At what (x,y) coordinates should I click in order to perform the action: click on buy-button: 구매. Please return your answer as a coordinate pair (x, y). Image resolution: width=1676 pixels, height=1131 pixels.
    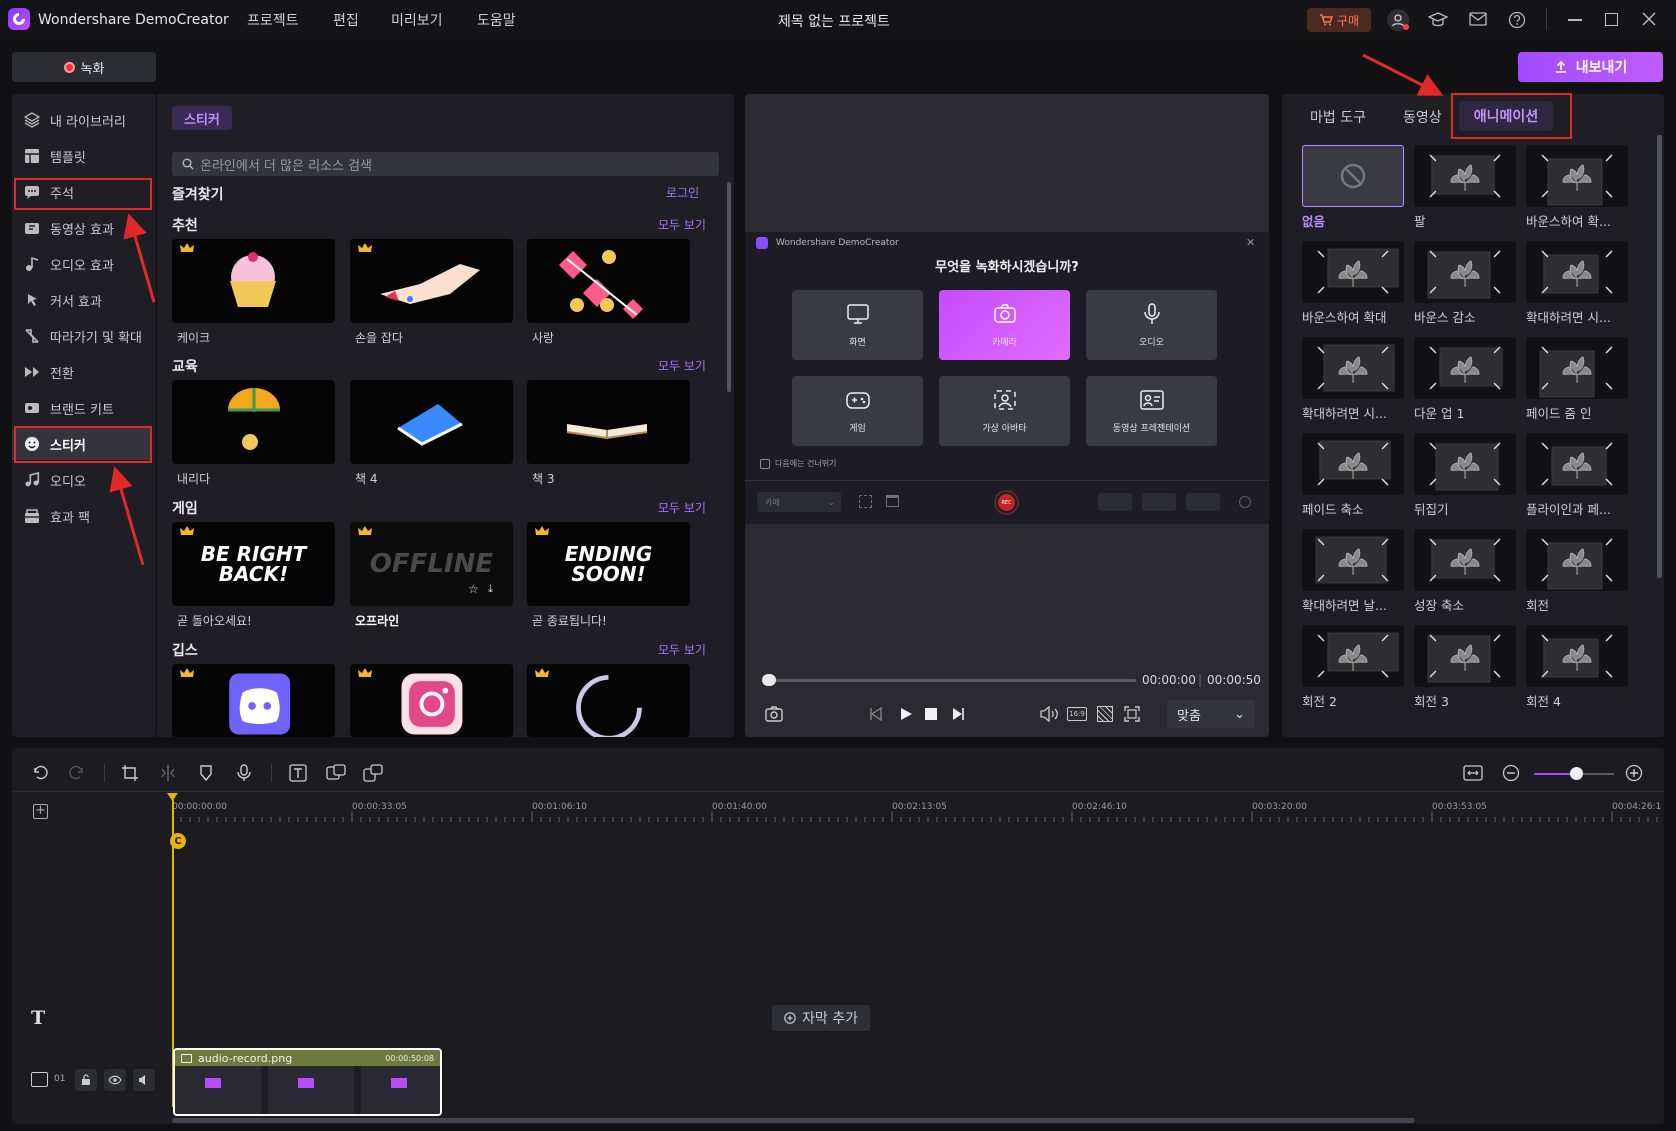
    Looking at the image, I should click on (1339, 20).